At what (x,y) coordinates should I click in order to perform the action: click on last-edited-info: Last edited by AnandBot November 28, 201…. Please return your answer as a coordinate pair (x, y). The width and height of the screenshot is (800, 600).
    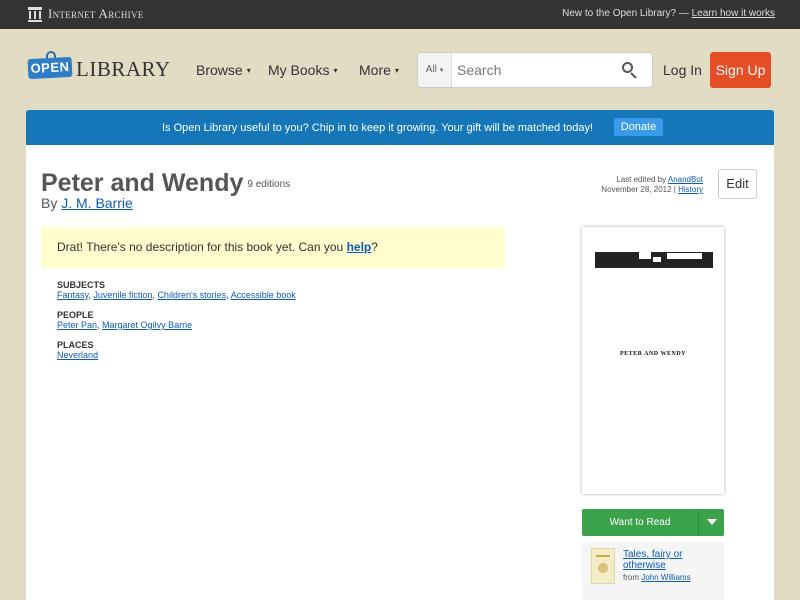
    Looking at the image, I should click on (652, 185).